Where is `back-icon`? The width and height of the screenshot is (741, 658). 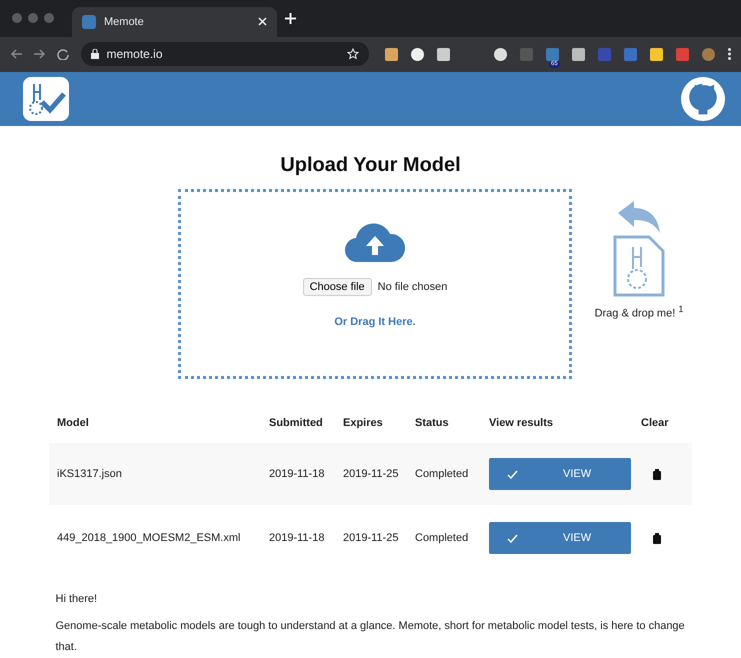
back-icon is located at coordinates (16, 54).